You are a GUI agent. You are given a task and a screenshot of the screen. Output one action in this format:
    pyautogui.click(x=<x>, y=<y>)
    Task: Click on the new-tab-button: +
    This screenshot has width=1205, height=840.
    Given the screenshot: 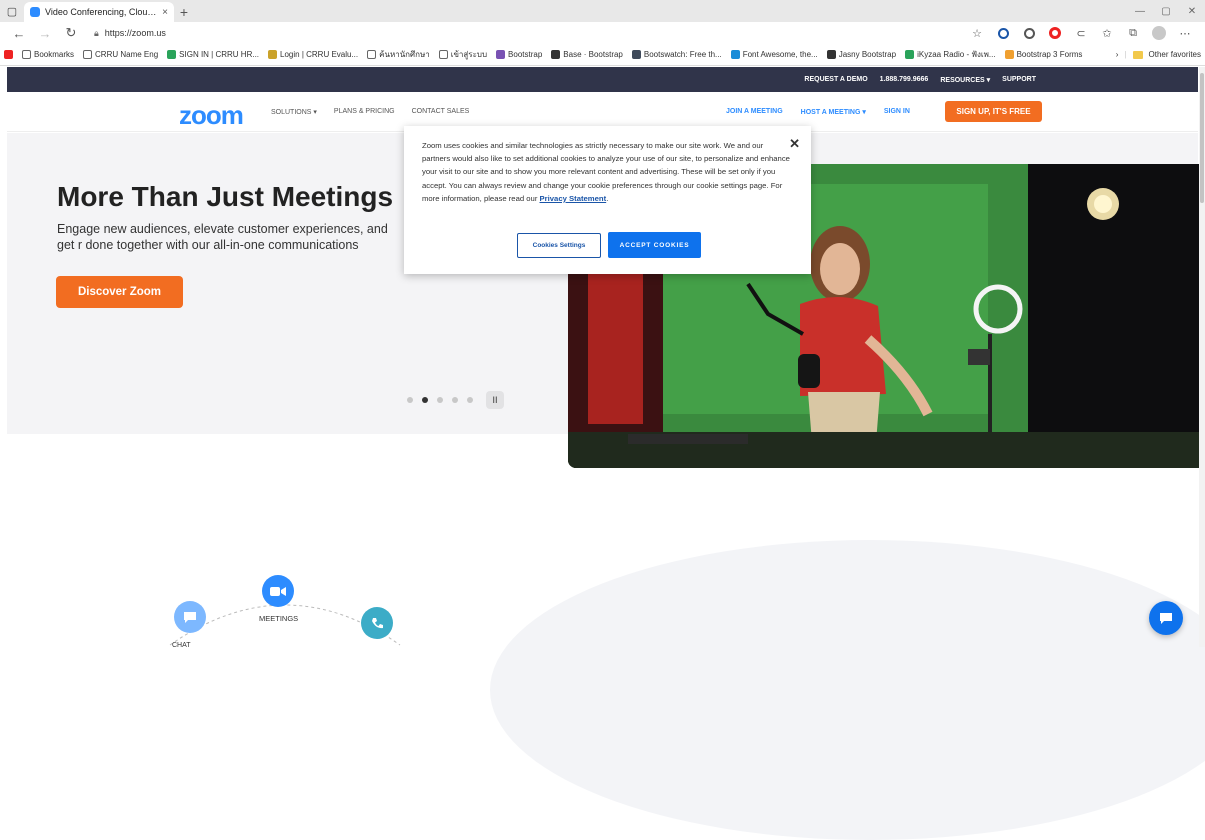 What is the action you would take?
    pyautogui.click(x=184, y=12)
    